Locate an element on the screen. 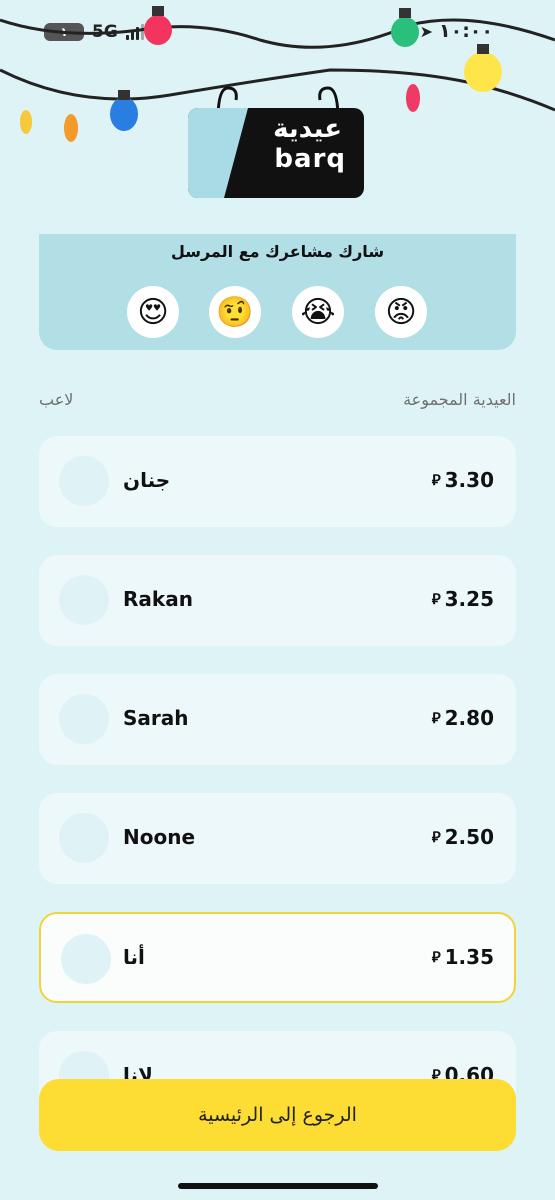 The width and height of the screenshot is (555, 1200). player-name: أنا is located at coordinates (134, 957).